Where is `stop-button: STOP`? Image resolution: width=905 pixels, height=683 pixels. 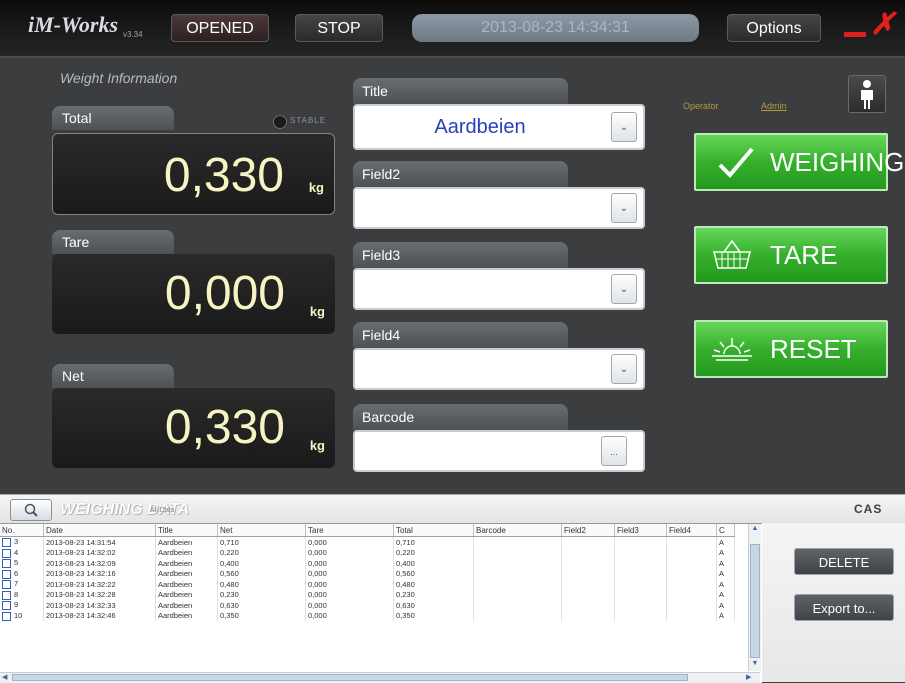
stop-button: STOP is located at coordinates (339, 28).